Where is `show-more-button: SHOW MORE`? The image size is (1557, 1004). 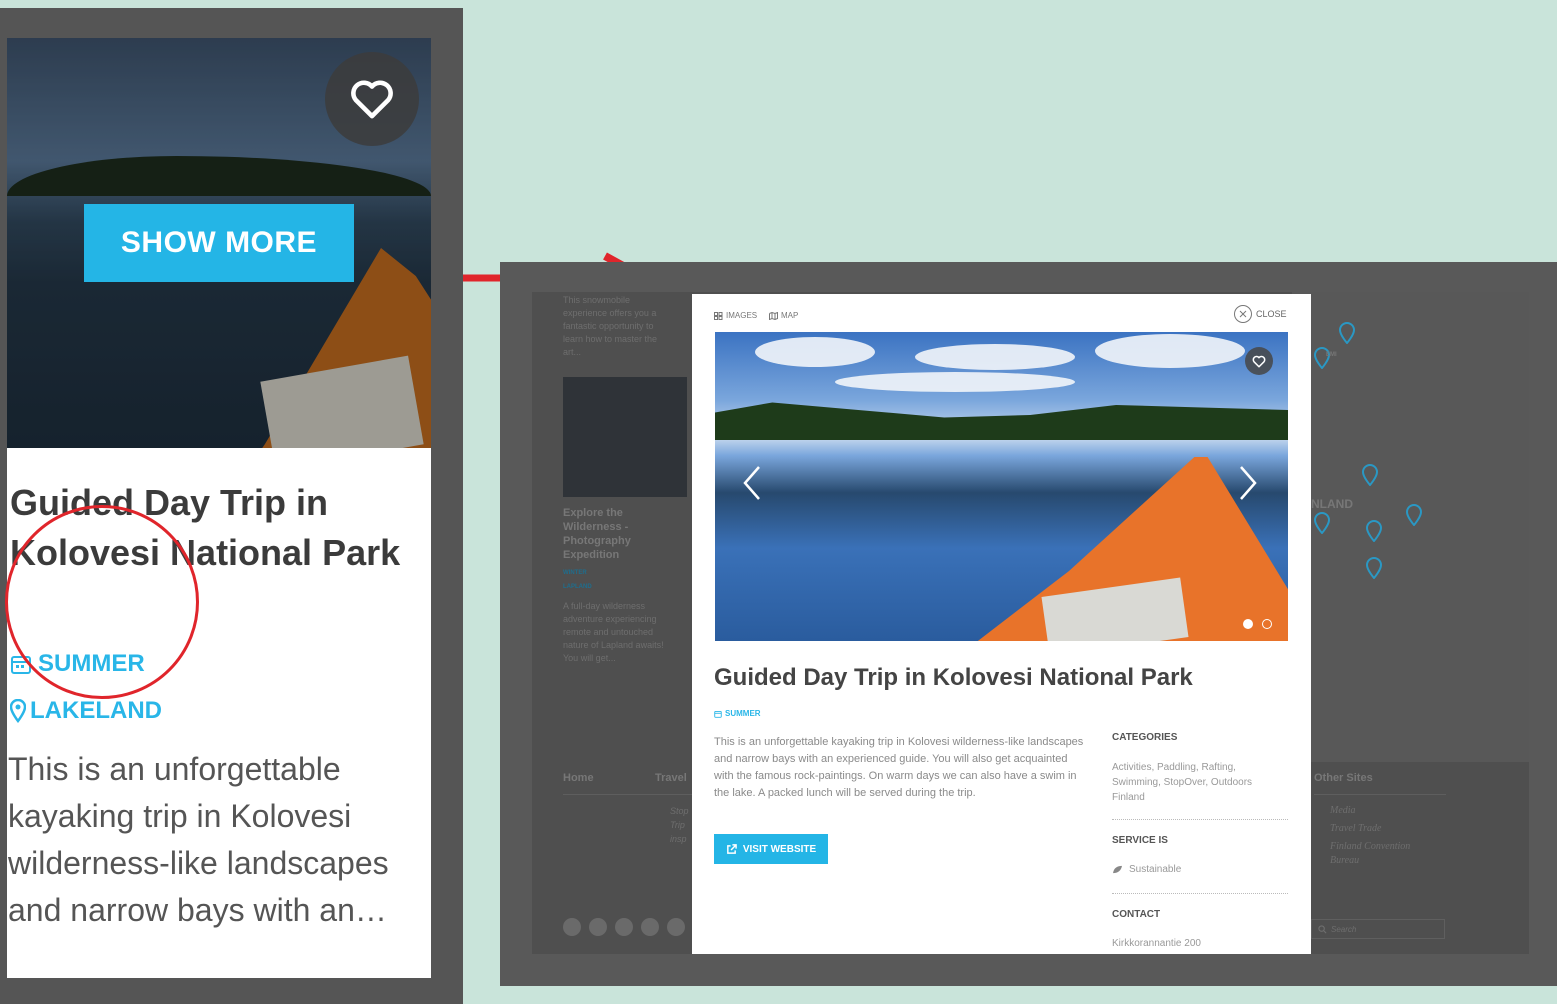 show-more-button: SHOW MORE is located at coordinates (219, 243).